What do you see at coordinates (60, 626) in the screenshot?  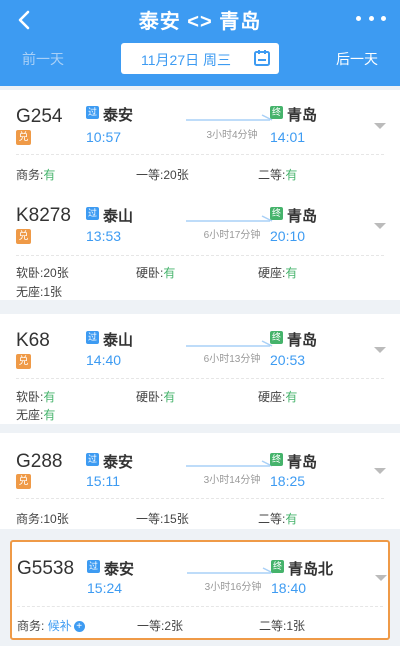 I see `waitlist-link: 候补` at bounding box center [60, 626].